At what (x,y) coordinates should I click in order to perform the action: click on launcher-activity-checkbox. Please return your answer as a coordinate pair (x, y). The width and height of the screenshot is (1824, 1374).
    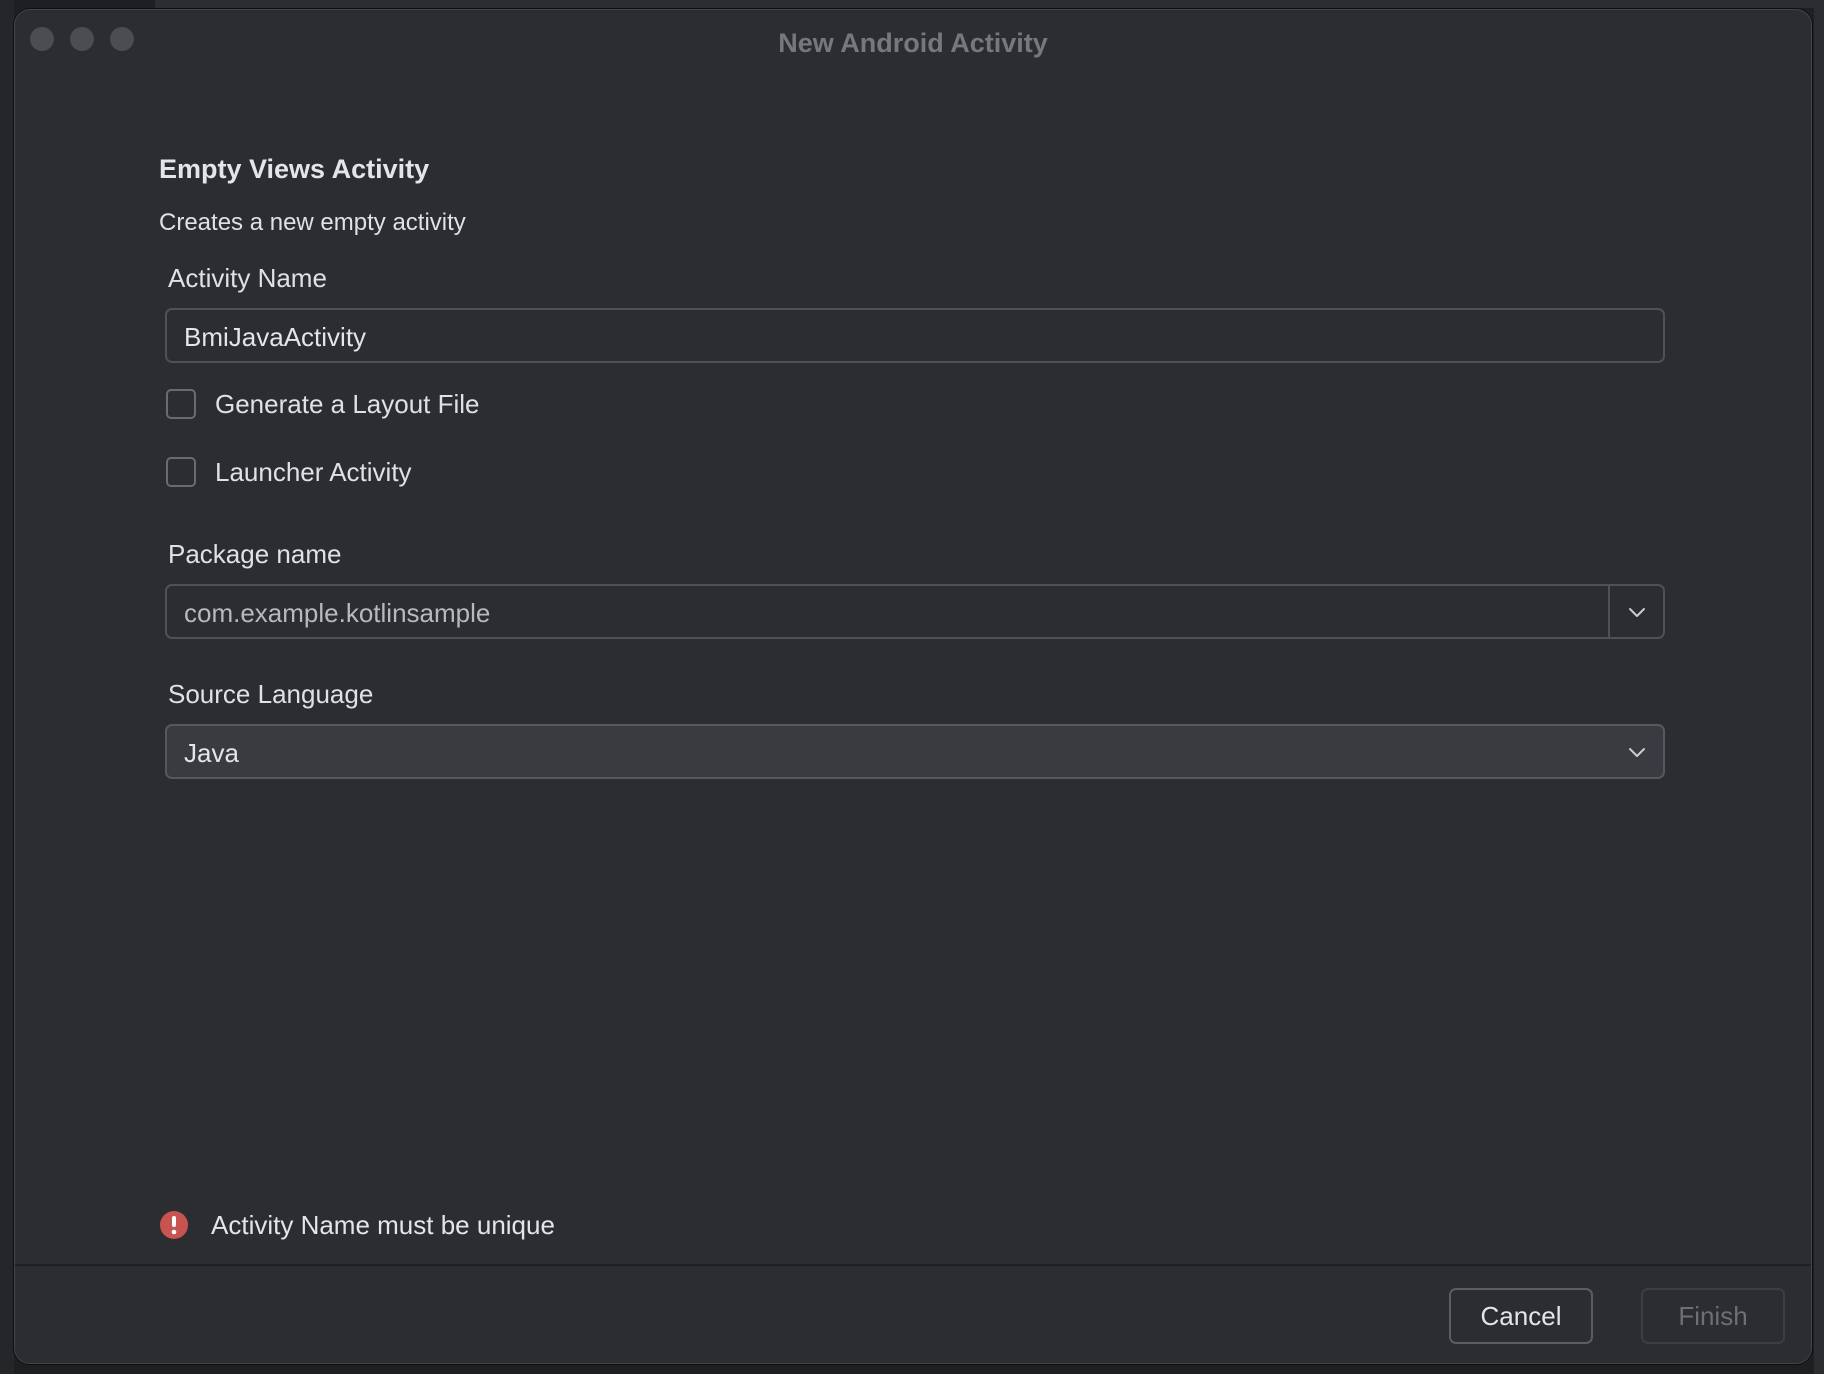
    Looking at the image, I should click on (181, 472).